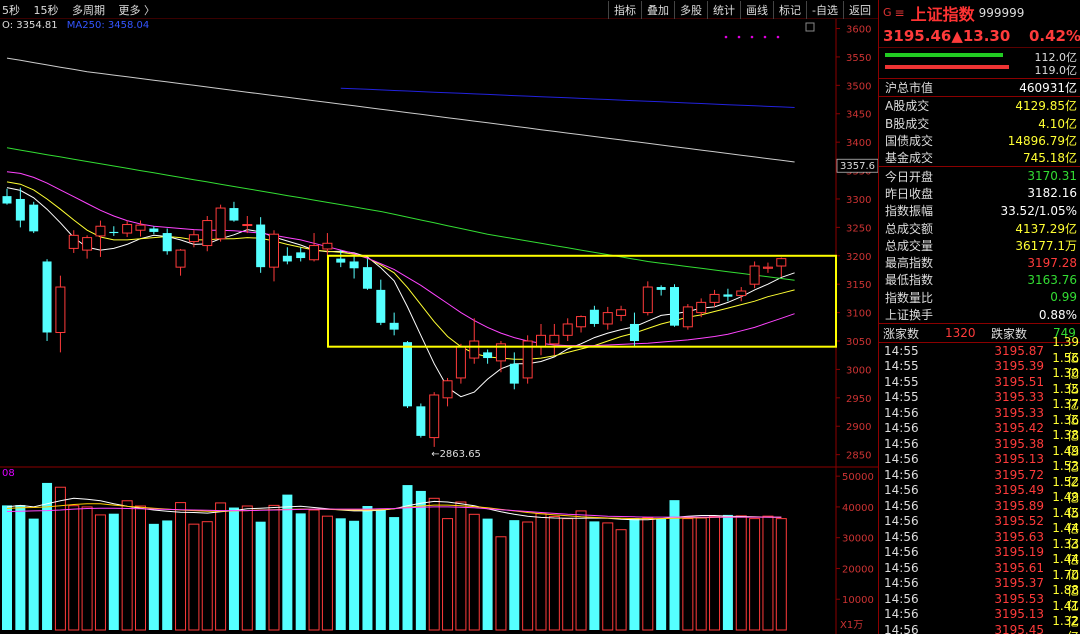 The height and width of the screenshot is (634, 1080). Describe the element at coordinates (900, 13) in the screenshot. I see `menu-icon: ≡` at that location.